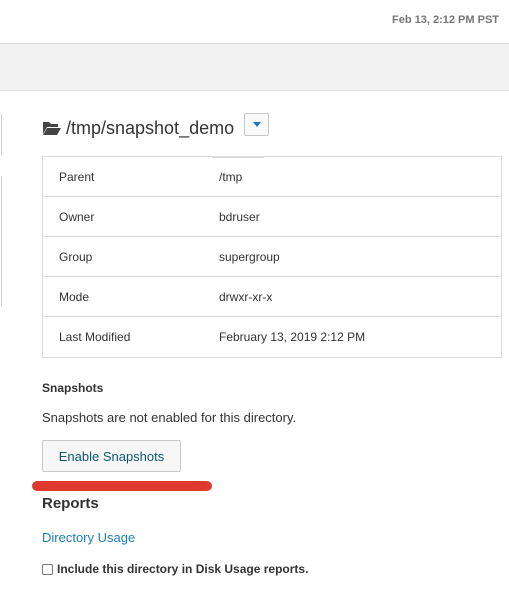 The height and width of the screenshot is (603, 509). What do you see at coordinates (95, 337) in the screenshot?
I see `property-key: Last Modified` at bounding box center [95, 337].